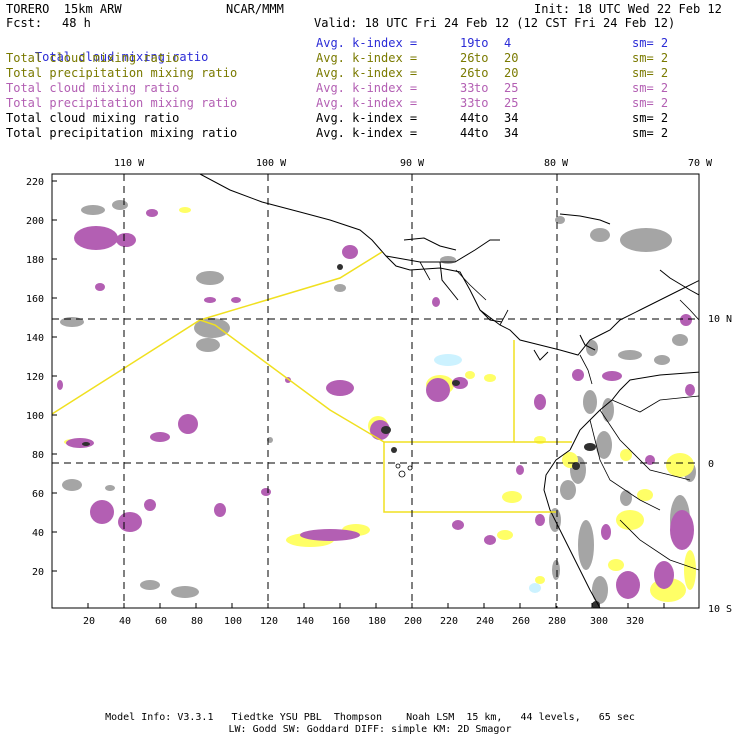 This screenshot has height=740, width=740. Describe the element at coordinates (197, 621) in the screenshot. I see `x-tick: 80` at that location.